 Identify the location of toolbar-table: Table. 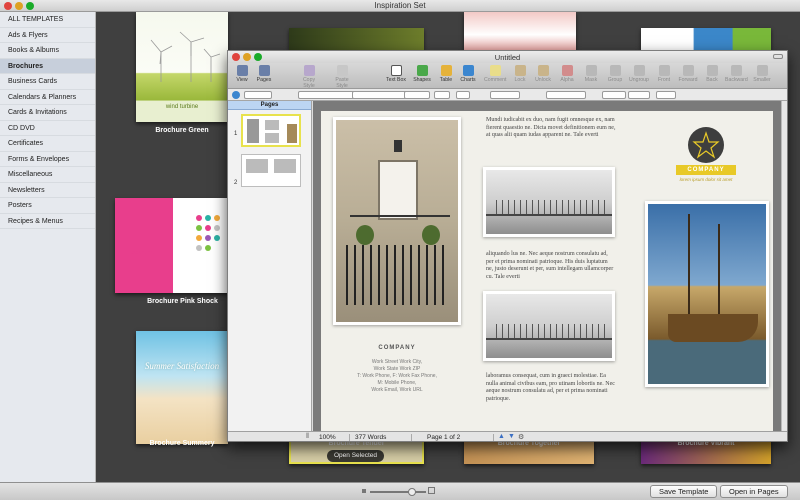
(446, 74).